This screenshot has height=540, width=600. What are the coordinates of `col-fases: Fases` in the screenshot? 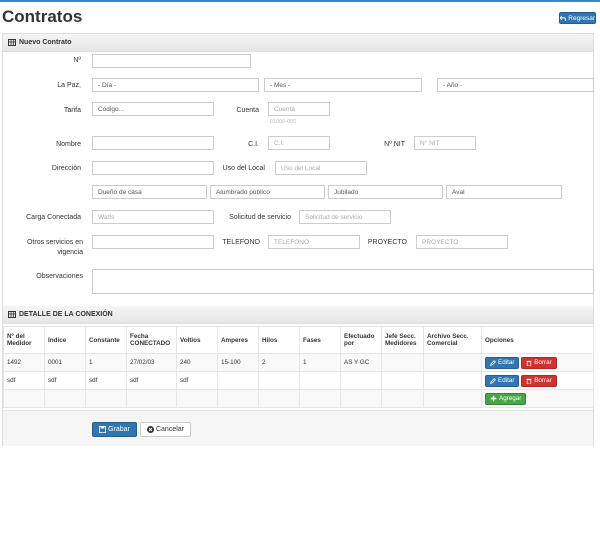 It's located at (320, 340).